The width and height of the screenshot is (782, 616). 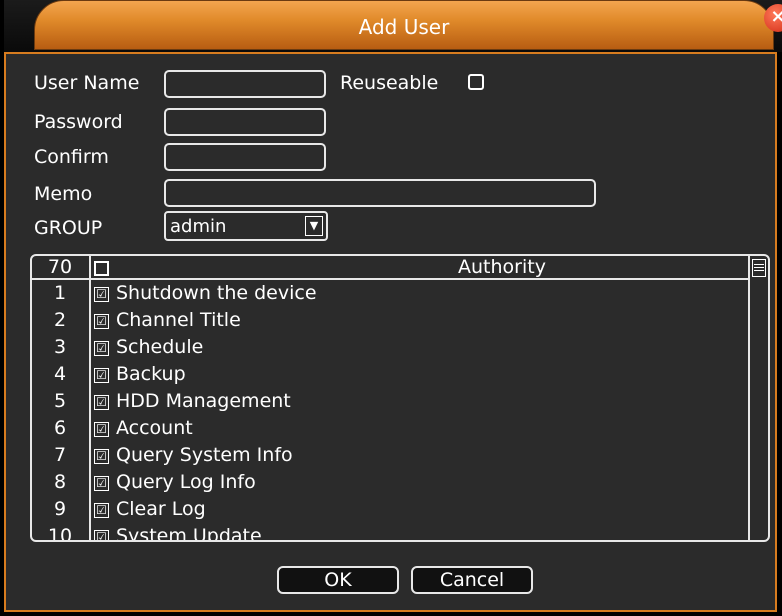 I want to click on row-label: Query Log Info, so click(x=186, y=482).